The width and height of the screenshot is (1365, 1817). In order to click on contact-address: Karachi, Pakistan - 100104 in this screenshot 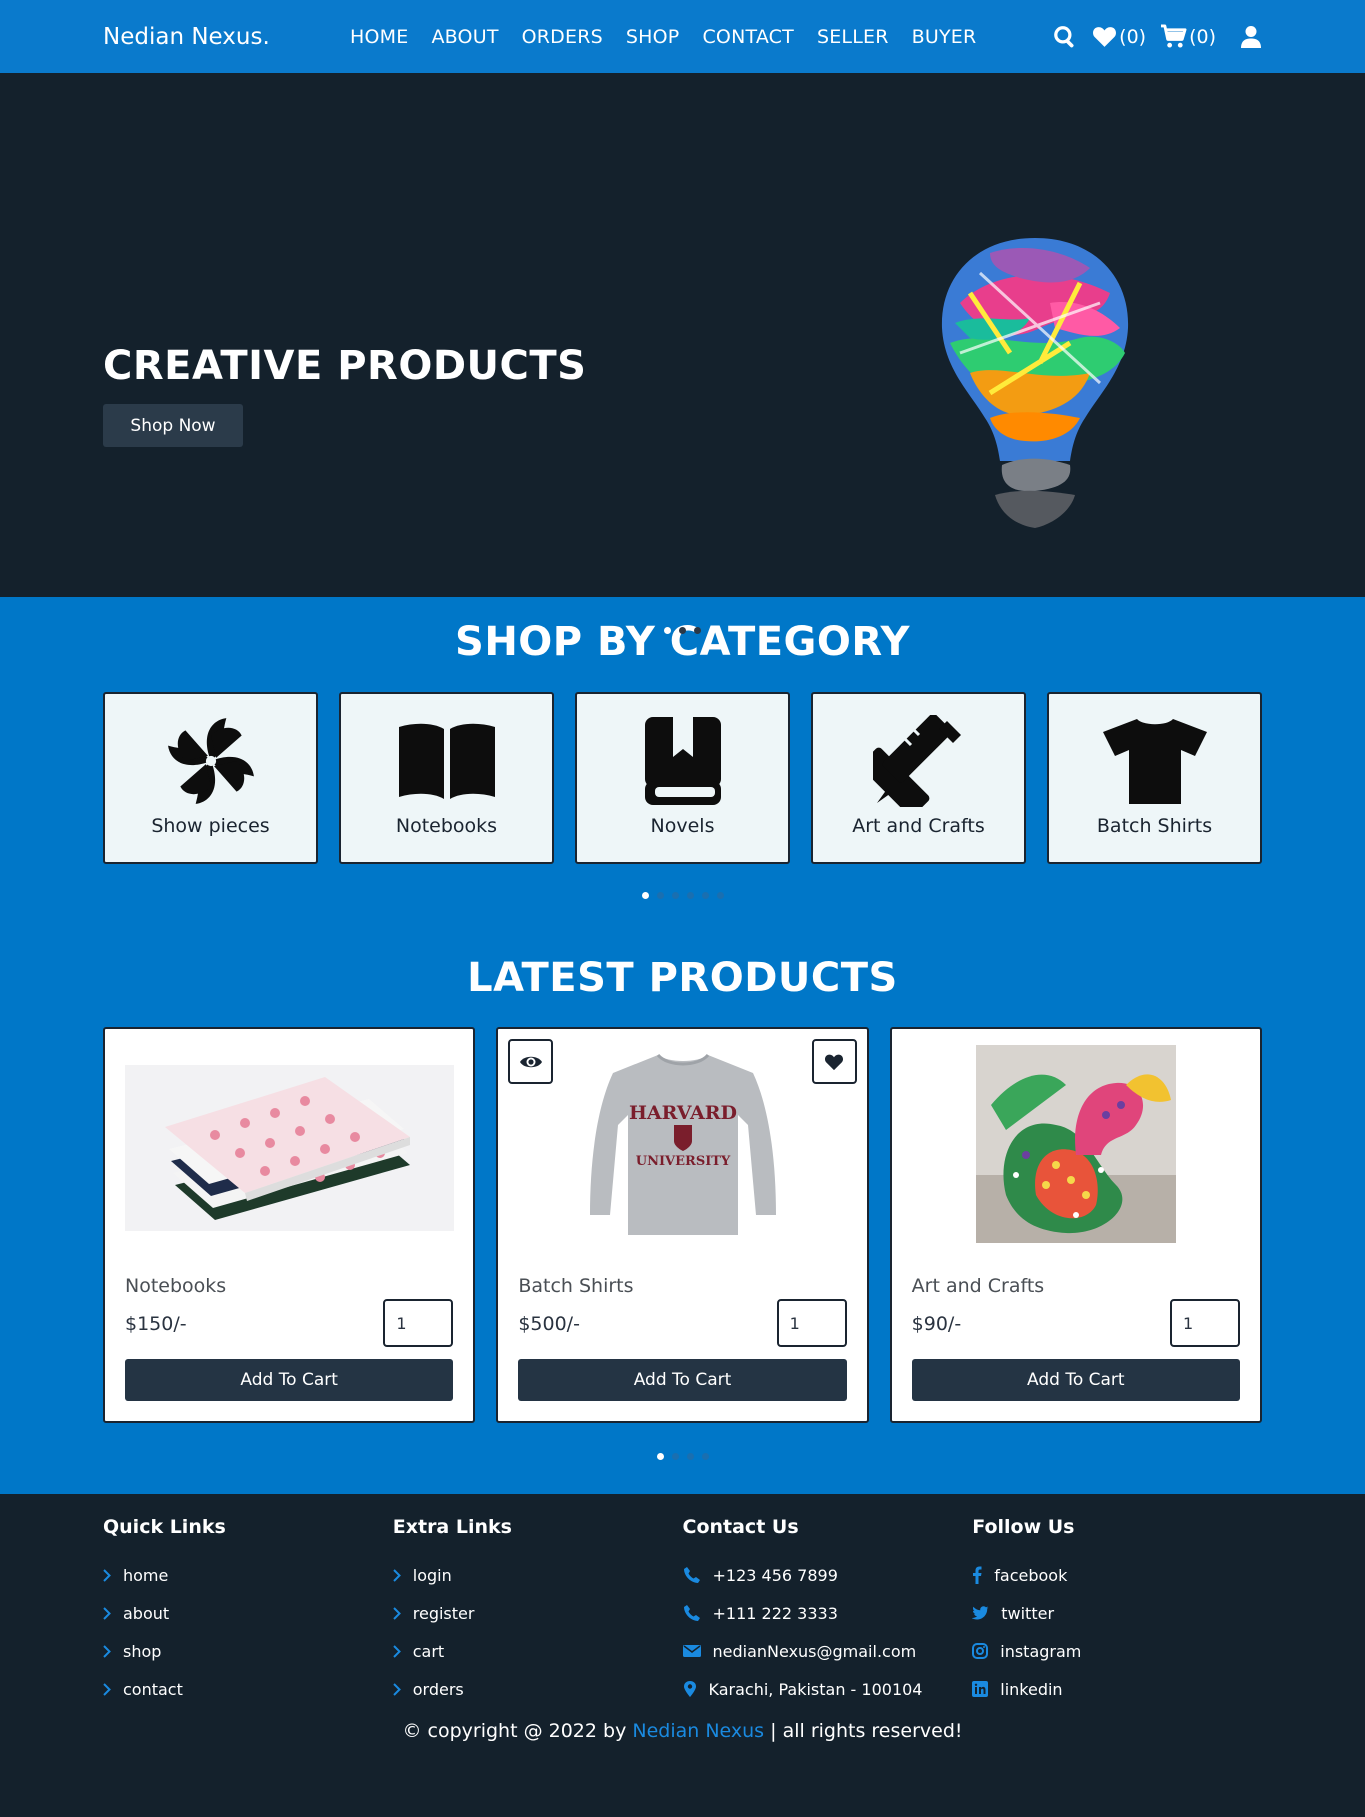, I will do `click(828, 1689)`.